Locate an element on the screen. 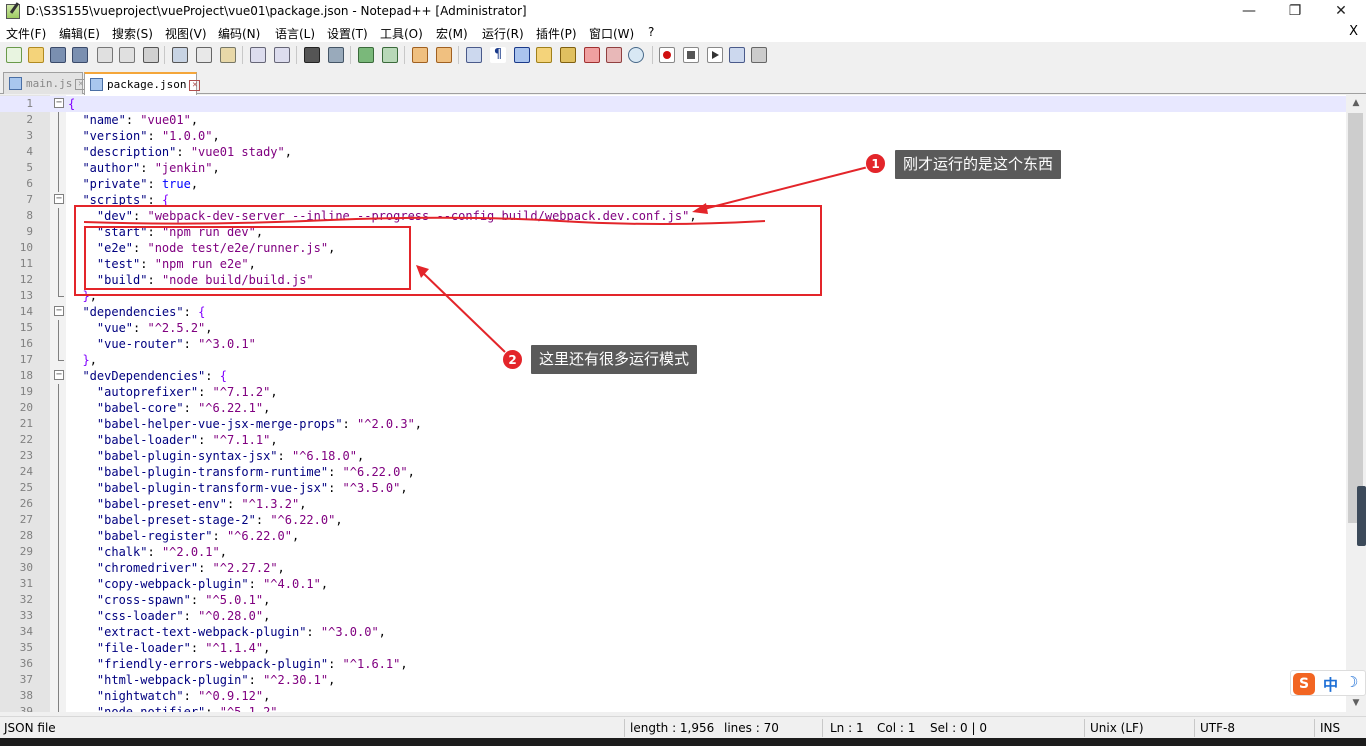 The image size is (1366, 746). find-icon is located at coordinates (312, 55).